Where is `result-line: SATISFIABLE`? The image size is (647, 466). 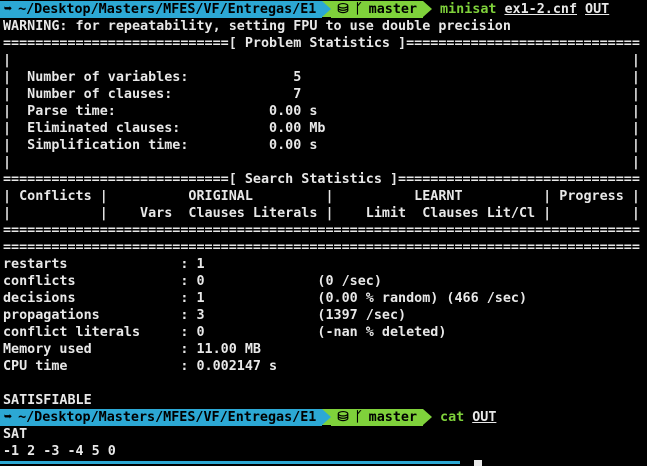 result-line: SATISFIABLE is located at coordinates (47, 400).